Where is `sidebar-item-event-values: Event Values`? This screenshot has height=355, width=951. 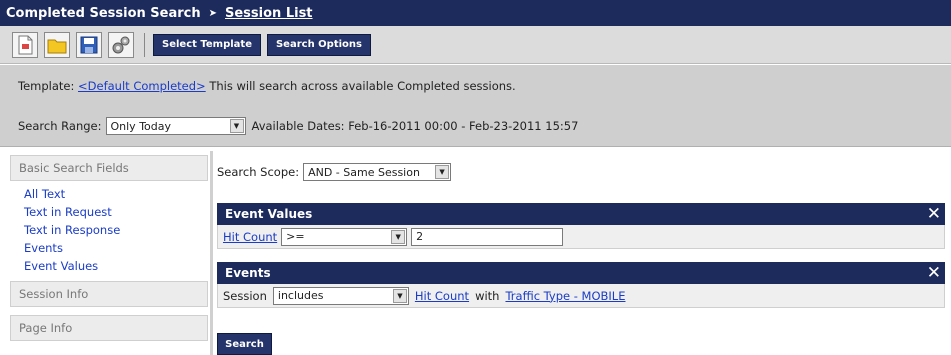 sidebar-item-event-values: Event Values is located at coordinates (116, 266).